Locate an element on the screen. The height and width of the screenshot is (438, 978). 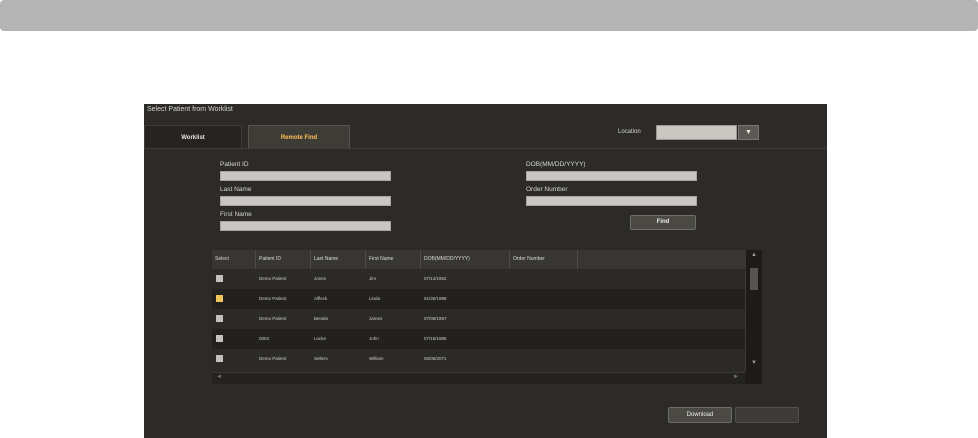
dialog-title: Select Patient from Worklist is located at coordinates (190, 109).